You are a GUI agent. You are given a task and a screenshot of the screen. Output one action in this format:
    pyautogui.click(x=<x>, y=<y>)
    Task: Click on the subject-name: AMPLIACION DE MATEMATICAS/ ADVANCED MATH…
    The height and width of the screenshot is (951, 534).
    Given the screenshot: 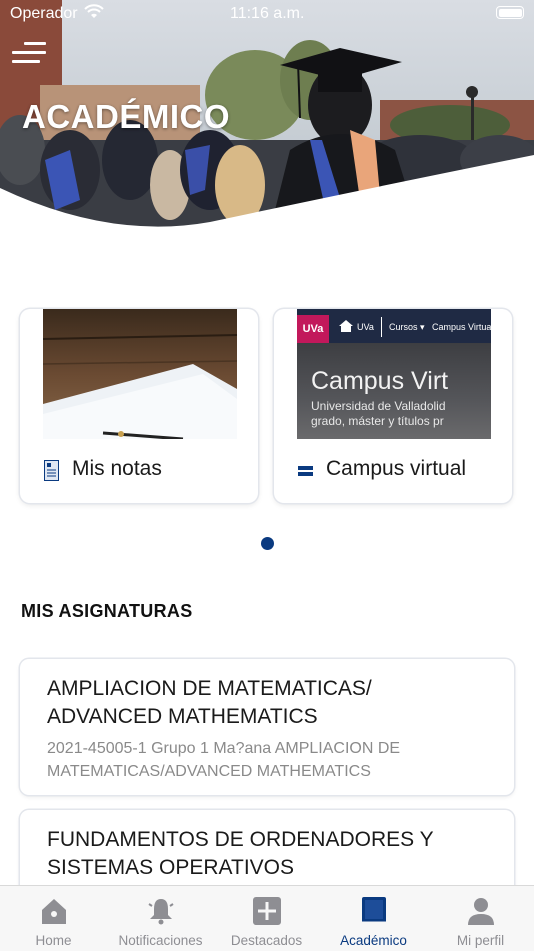 What is the action you would take?
    pyautogui.click(x=209, y=702)
    